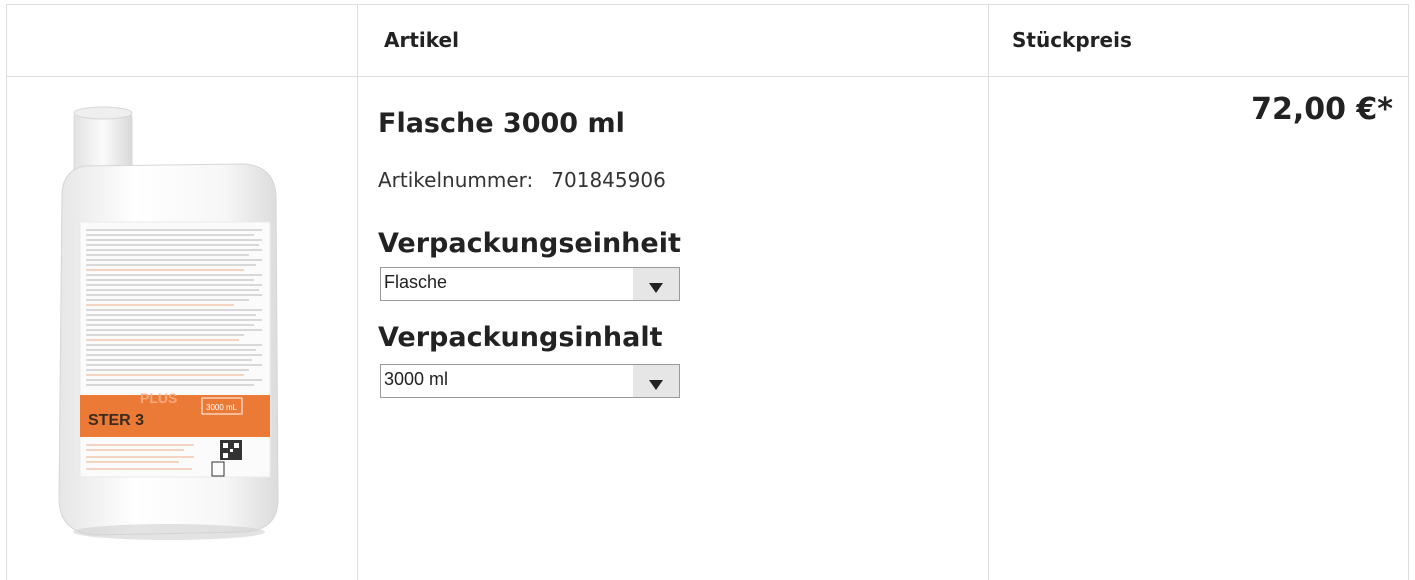 This screenshot has width=1415, height=580. I want to click on unit-price: 72,00 €*, so click(1322, 109).